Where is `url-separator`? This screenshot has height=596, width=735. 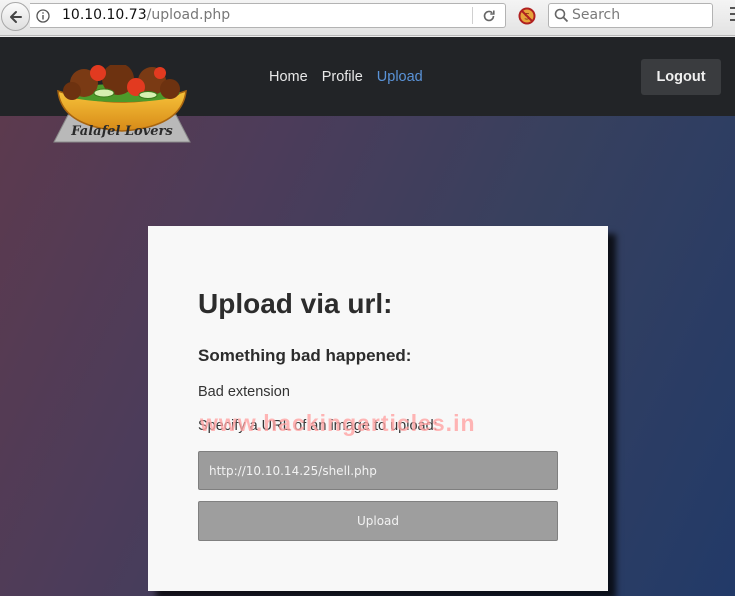
url-separator is located at coordinates (472, 15).